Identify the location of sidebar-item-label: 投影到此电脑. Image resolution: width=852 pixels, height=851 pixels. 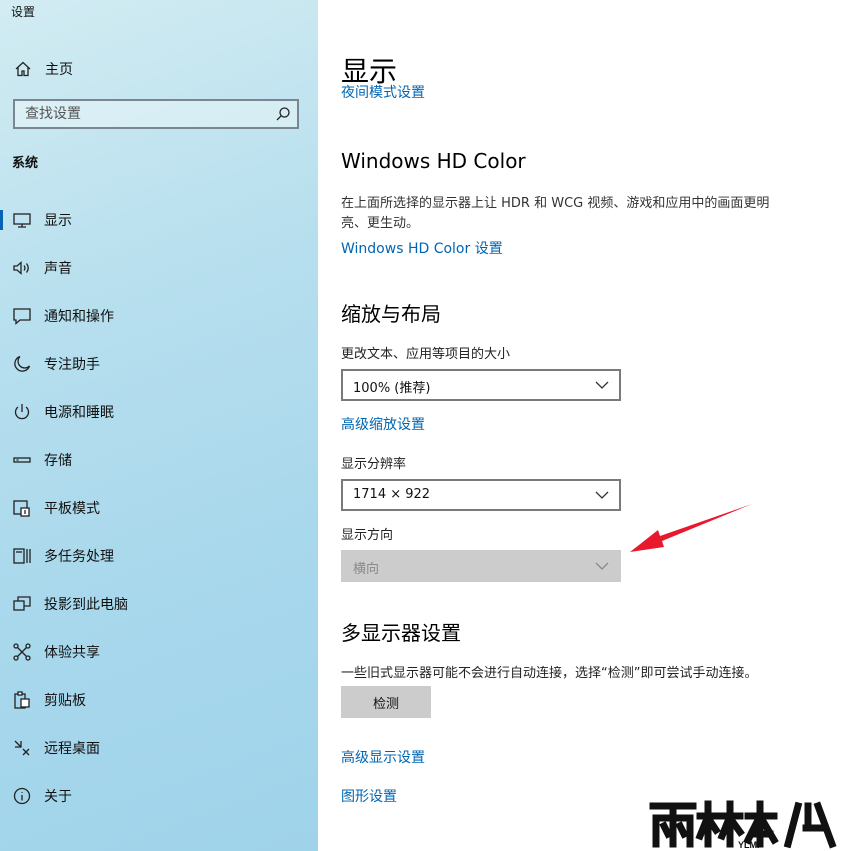
(86, 605).